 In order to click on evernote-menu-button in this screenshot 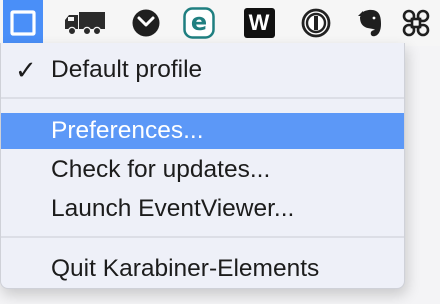, I will do `click(370, 23)`.